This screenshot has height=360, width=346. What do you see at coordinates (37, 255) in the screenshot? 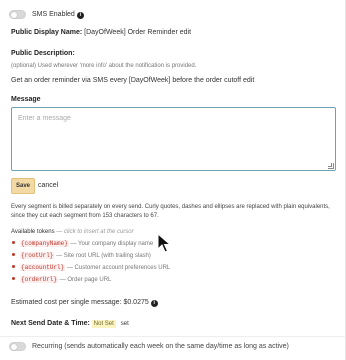
I see `token-code: {rootUrl}` at bounding box center [37, 255].